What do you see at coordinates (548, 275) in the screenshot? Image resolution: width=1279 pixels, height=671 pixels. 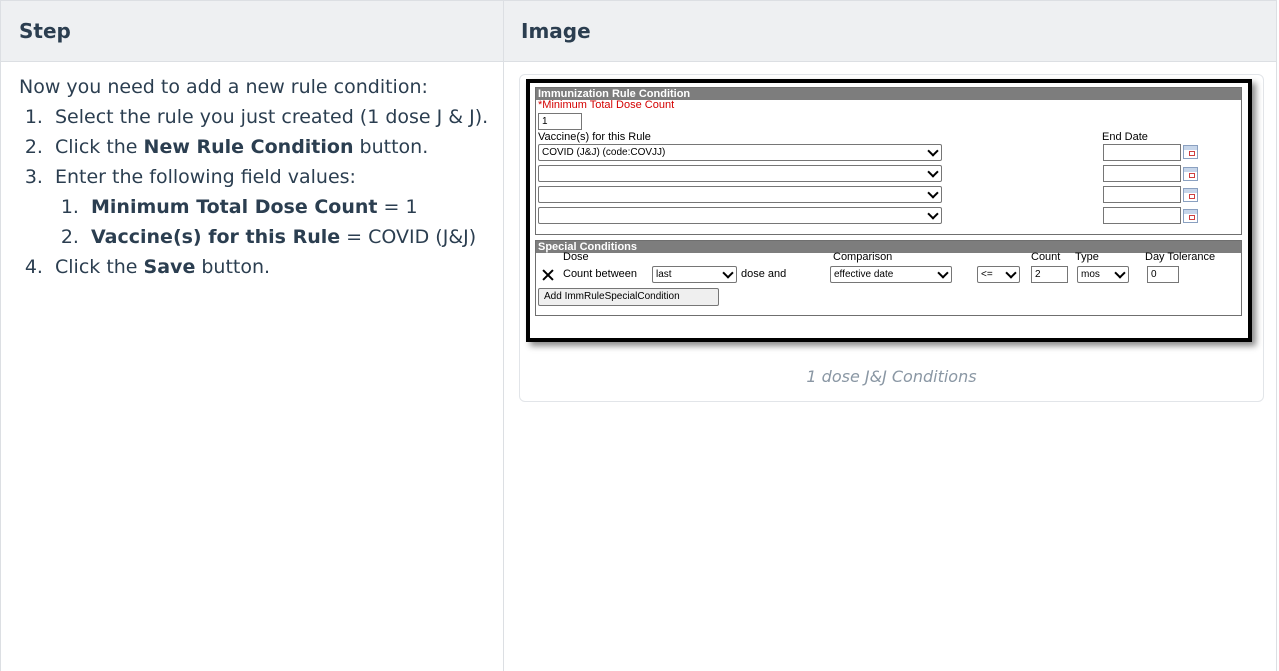 I see `delete-x-icon` at bounding box center [548, 275].